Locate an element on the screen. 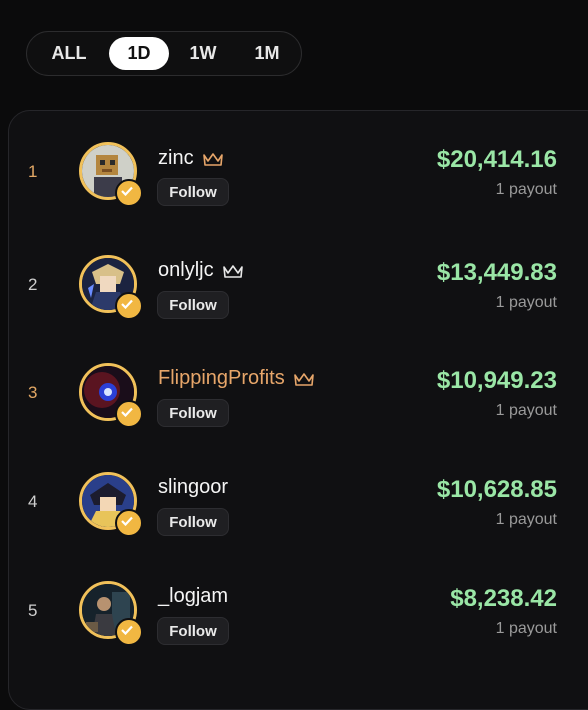 The width and height of the screenshot is (588, 710). username: zinc is located at coordinates (191, 158).